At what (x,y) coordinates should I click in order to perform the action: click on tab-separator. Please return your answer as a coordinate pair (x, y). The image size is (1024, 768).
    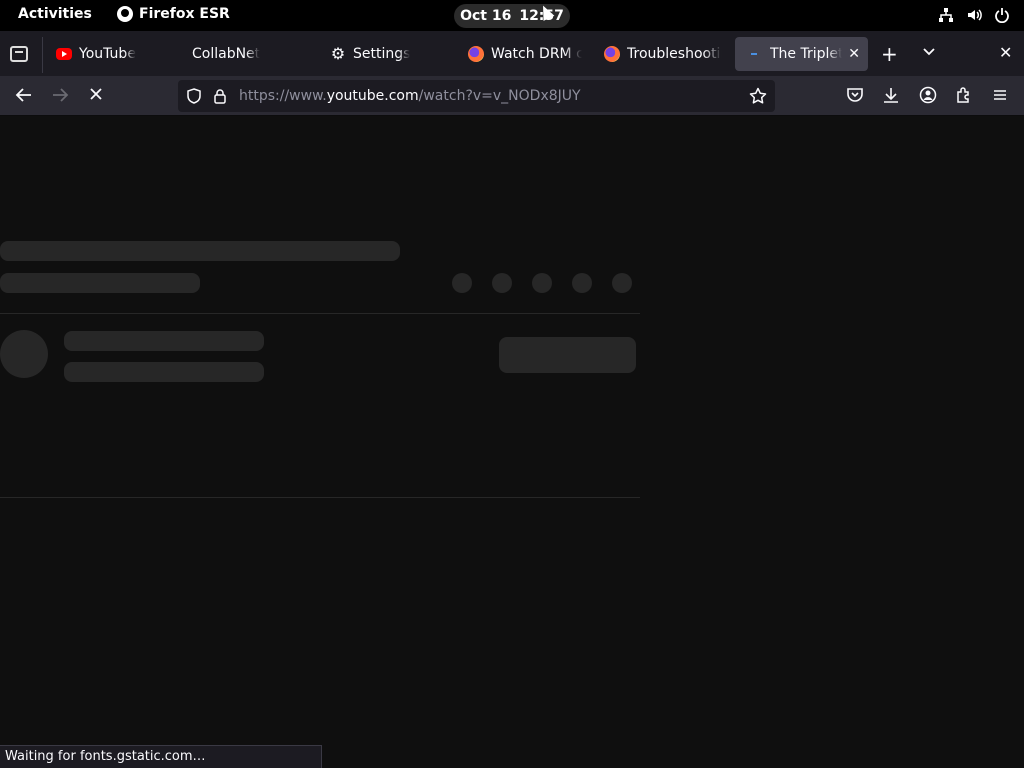
    Looking at the image, I should click on (42, 55).